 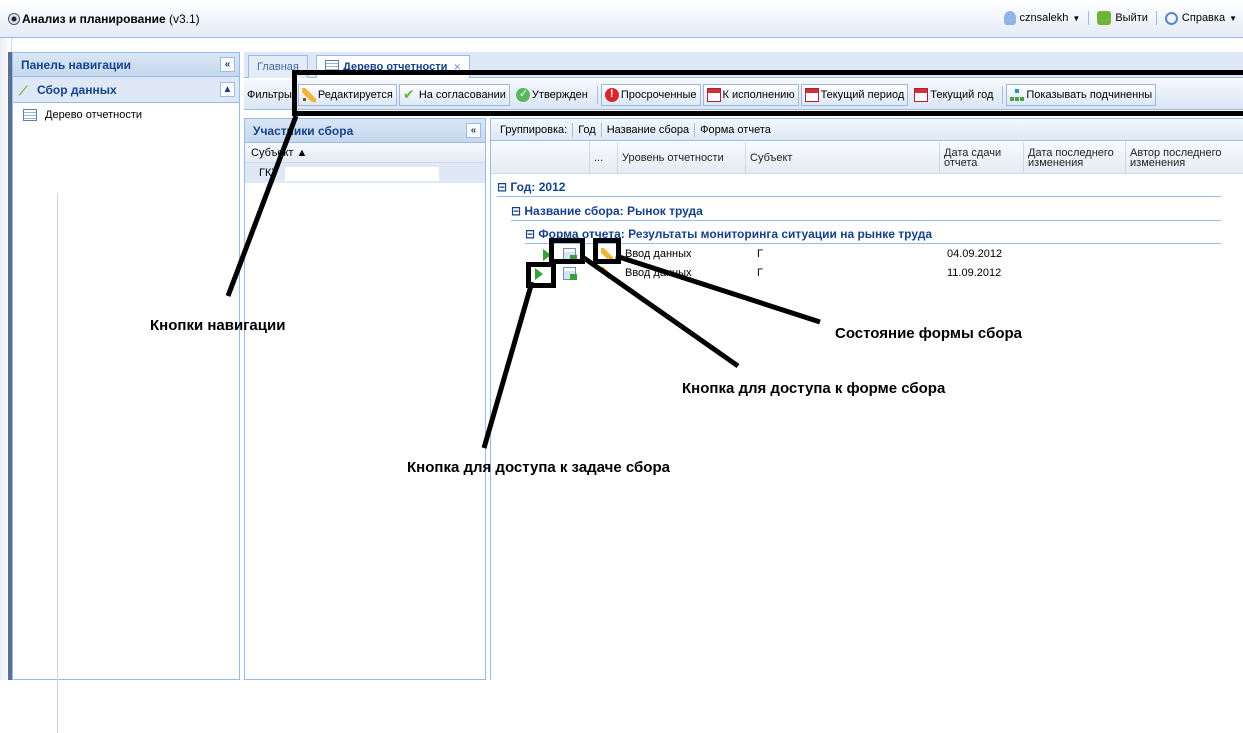 I want to click on callout-form-state: Состояние формы сбора, so click(x=929, y=333).